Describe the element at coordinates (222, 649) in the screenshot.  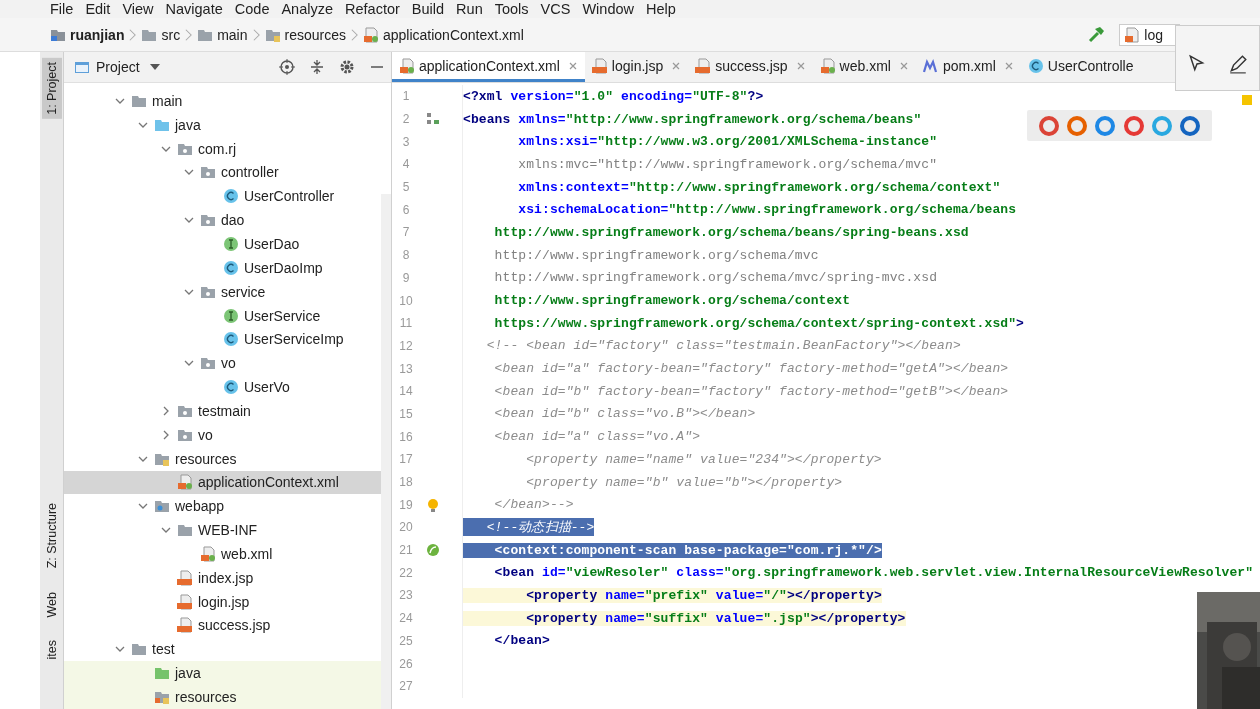
I see `tree-item: test` at that location.